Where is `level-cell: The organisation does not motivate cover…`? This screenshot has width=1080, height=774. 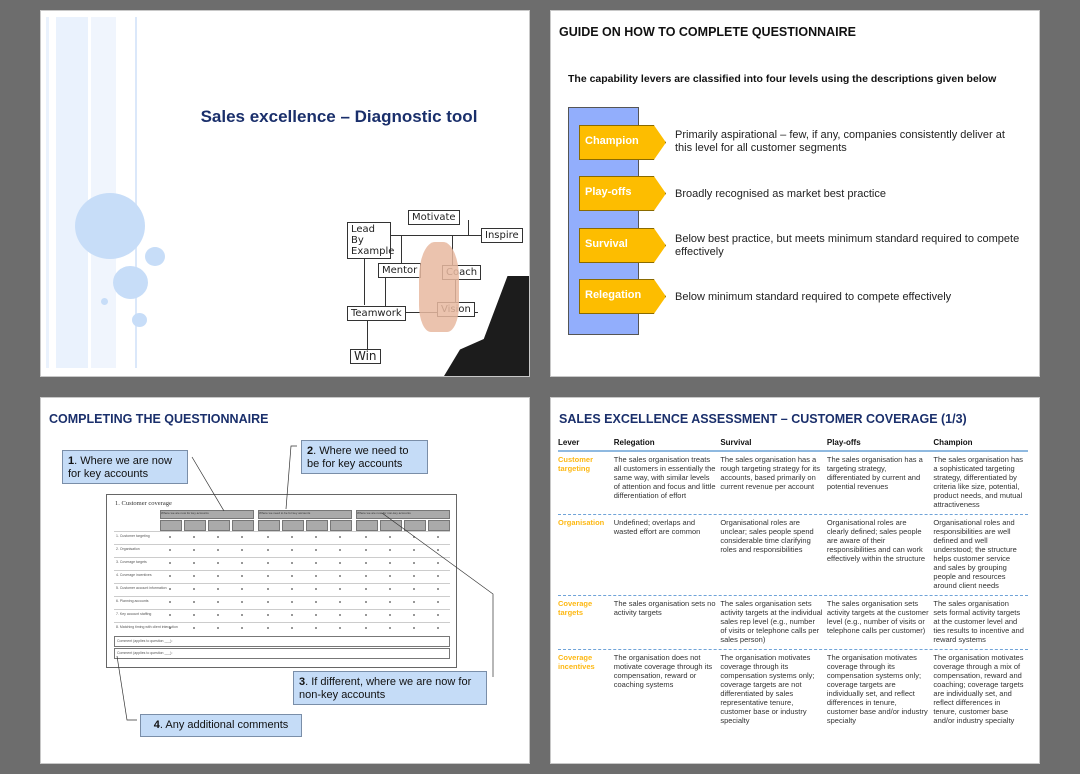
level-cell: The organisation does not motivate cover… is located at coordinates (663, 671).